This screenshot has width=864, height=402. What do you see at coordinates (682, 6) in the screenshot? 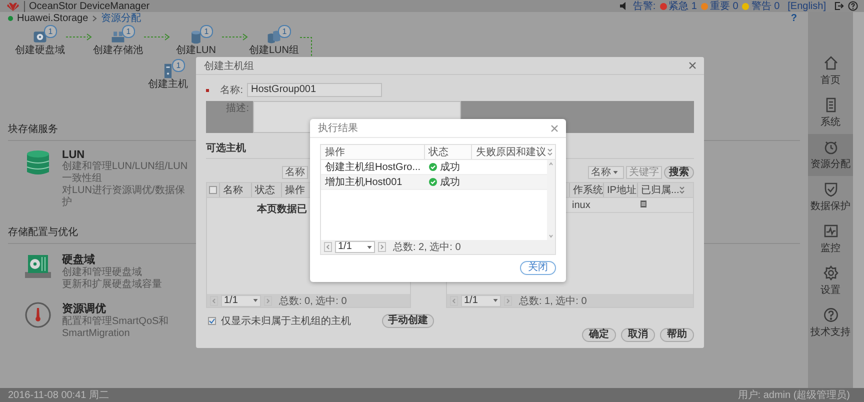
I see `alarm-count: 紧急 1` at bounding box center [682, 6].